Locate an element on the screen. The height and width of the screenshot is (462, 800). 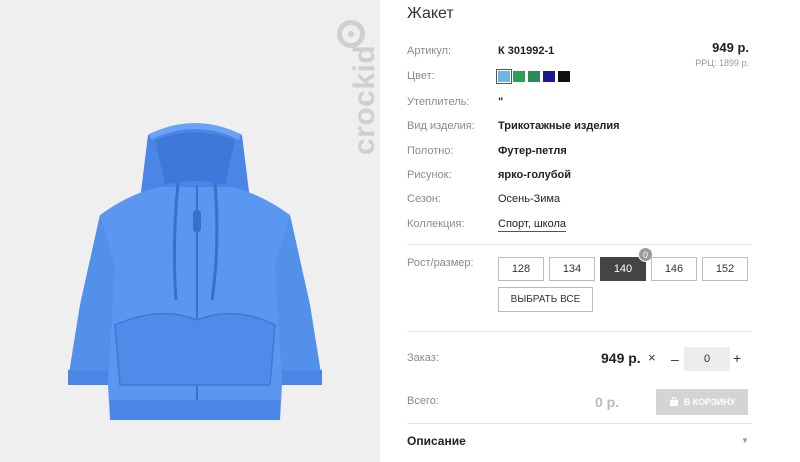
brand-logo-text: crockid is located at coordinates (364, 99).